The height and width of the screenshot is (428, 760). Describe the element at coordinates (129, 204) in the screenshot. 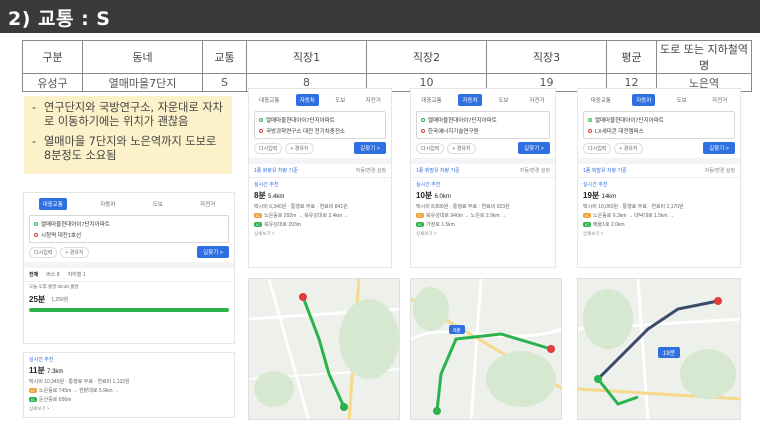

I see `mode-tabs: 대중교통 자동차 도보 자전거` at that location.